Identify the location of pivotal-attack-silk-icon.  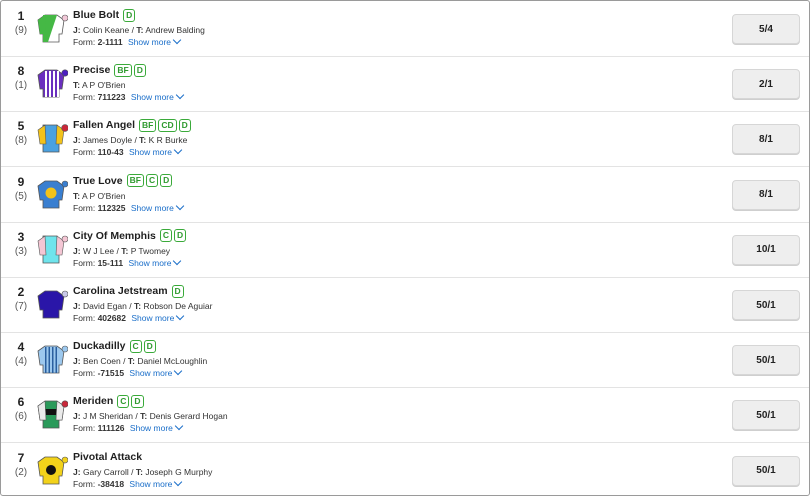
(51, 469).